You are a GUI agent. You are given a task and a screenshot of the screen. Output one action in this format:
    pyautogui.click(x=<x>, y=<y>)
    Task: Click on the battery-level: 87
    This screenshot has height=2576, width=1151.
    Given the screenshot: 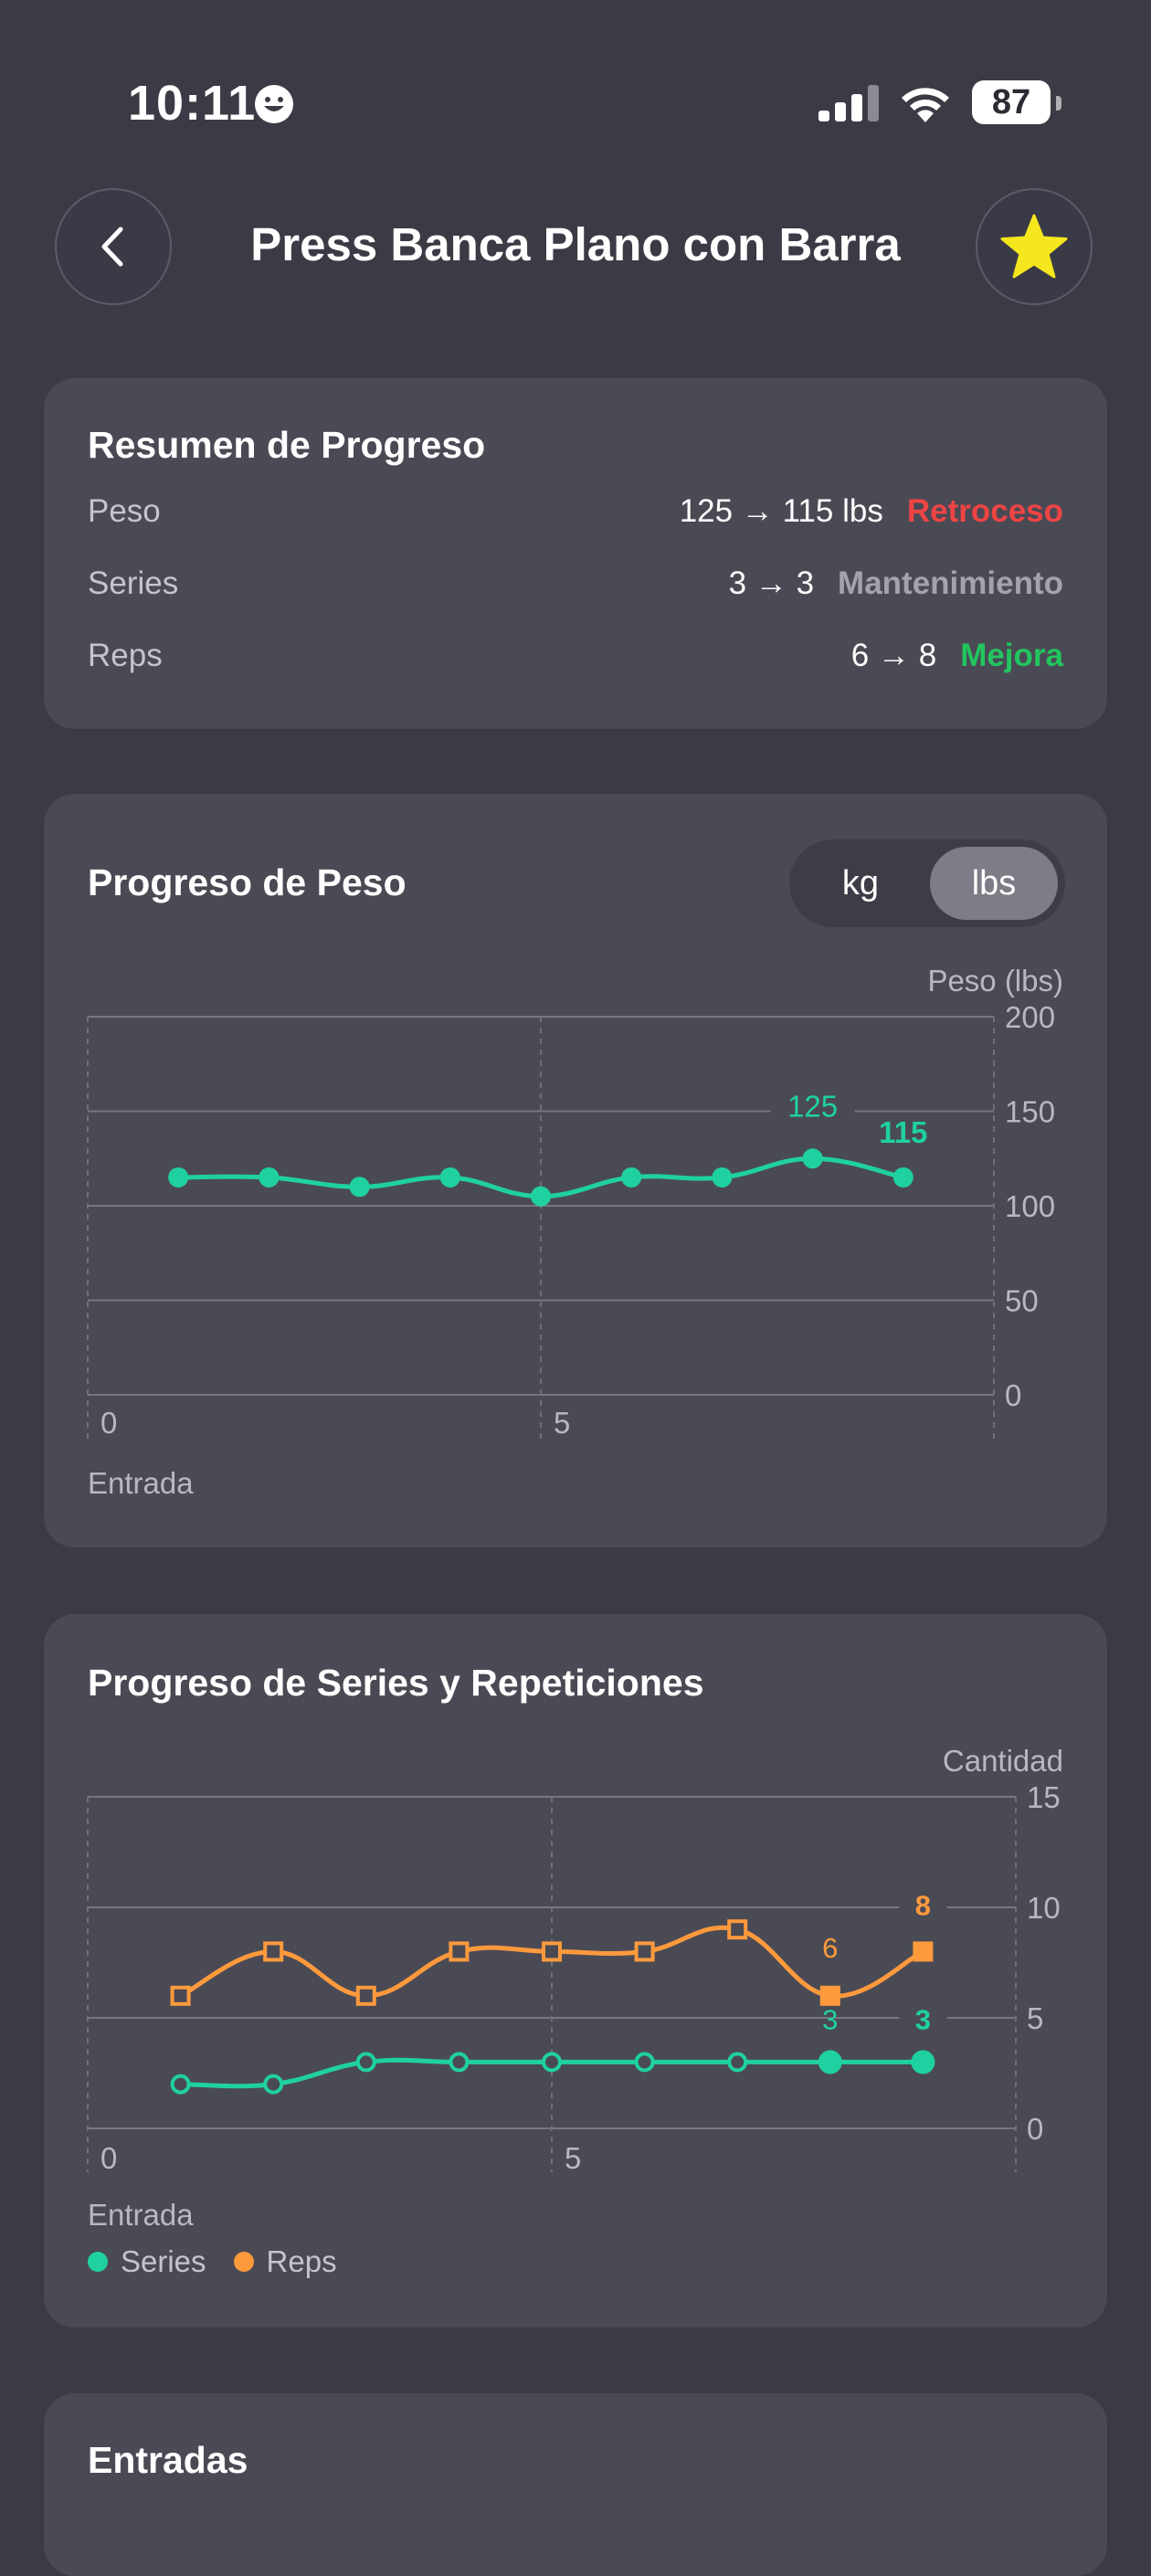 What is the action you would take?
    pyautogui.click(x=1012, y=102)
    